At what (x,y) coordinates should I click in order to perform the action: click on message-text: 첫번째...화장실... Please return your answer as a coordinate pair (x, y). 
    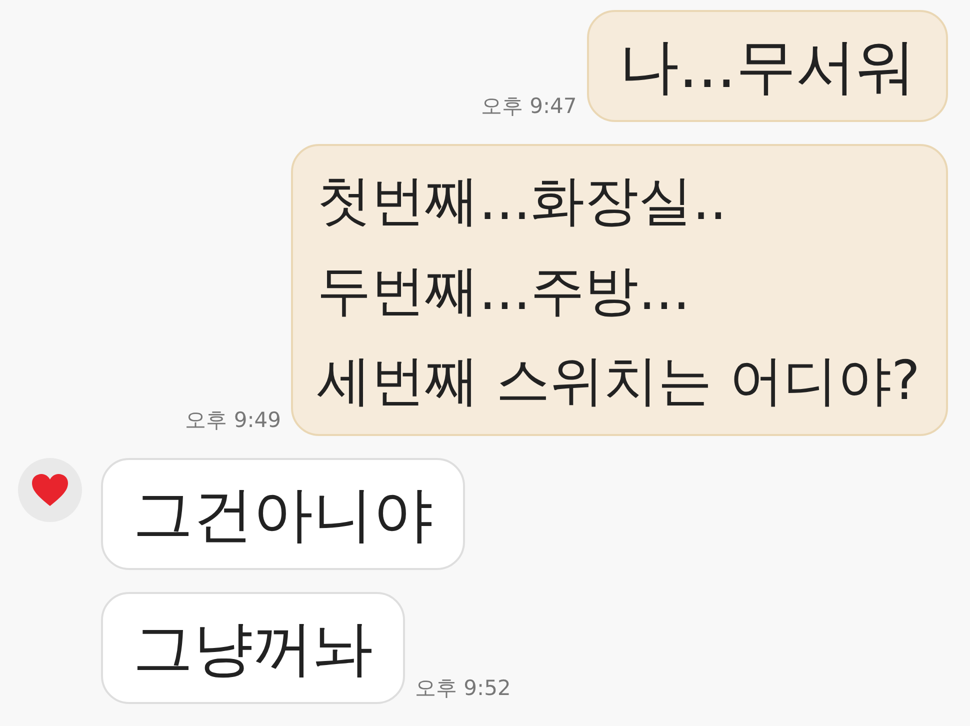
    Looking at the image, I should click on (522, 201).